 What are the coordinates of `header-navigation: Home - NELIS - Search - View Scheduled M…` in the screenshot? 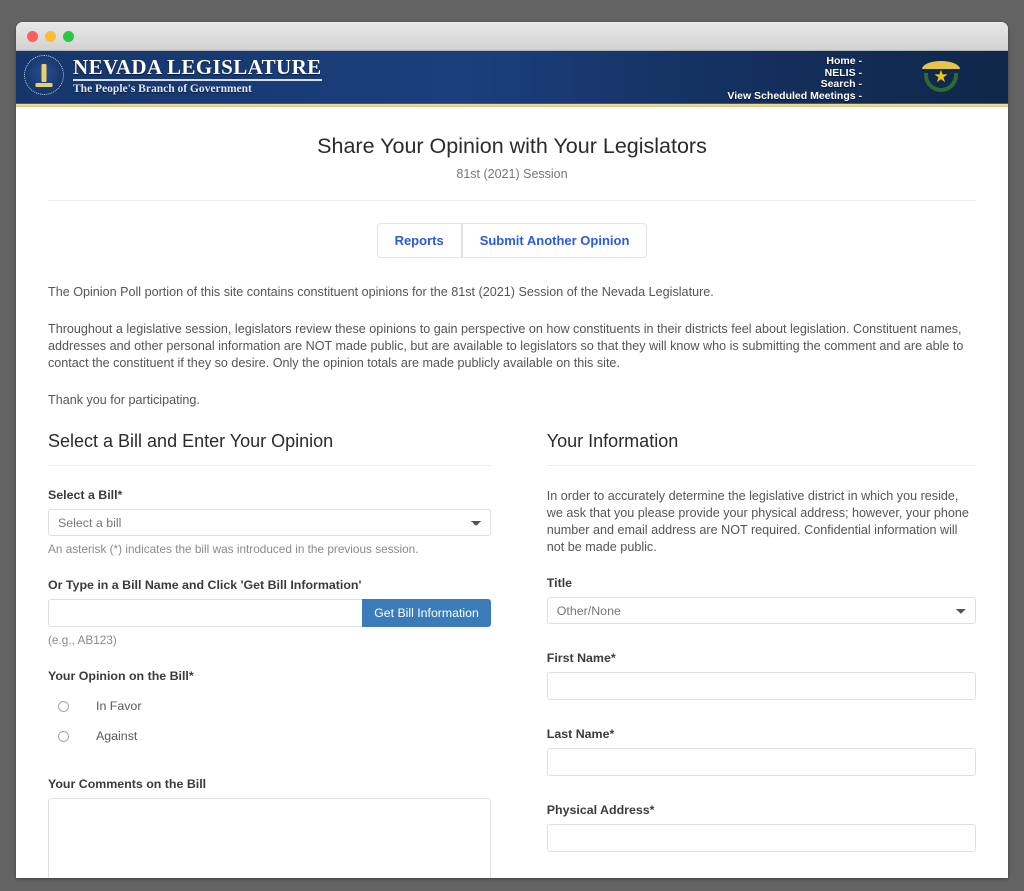 It's located at (794, 79).